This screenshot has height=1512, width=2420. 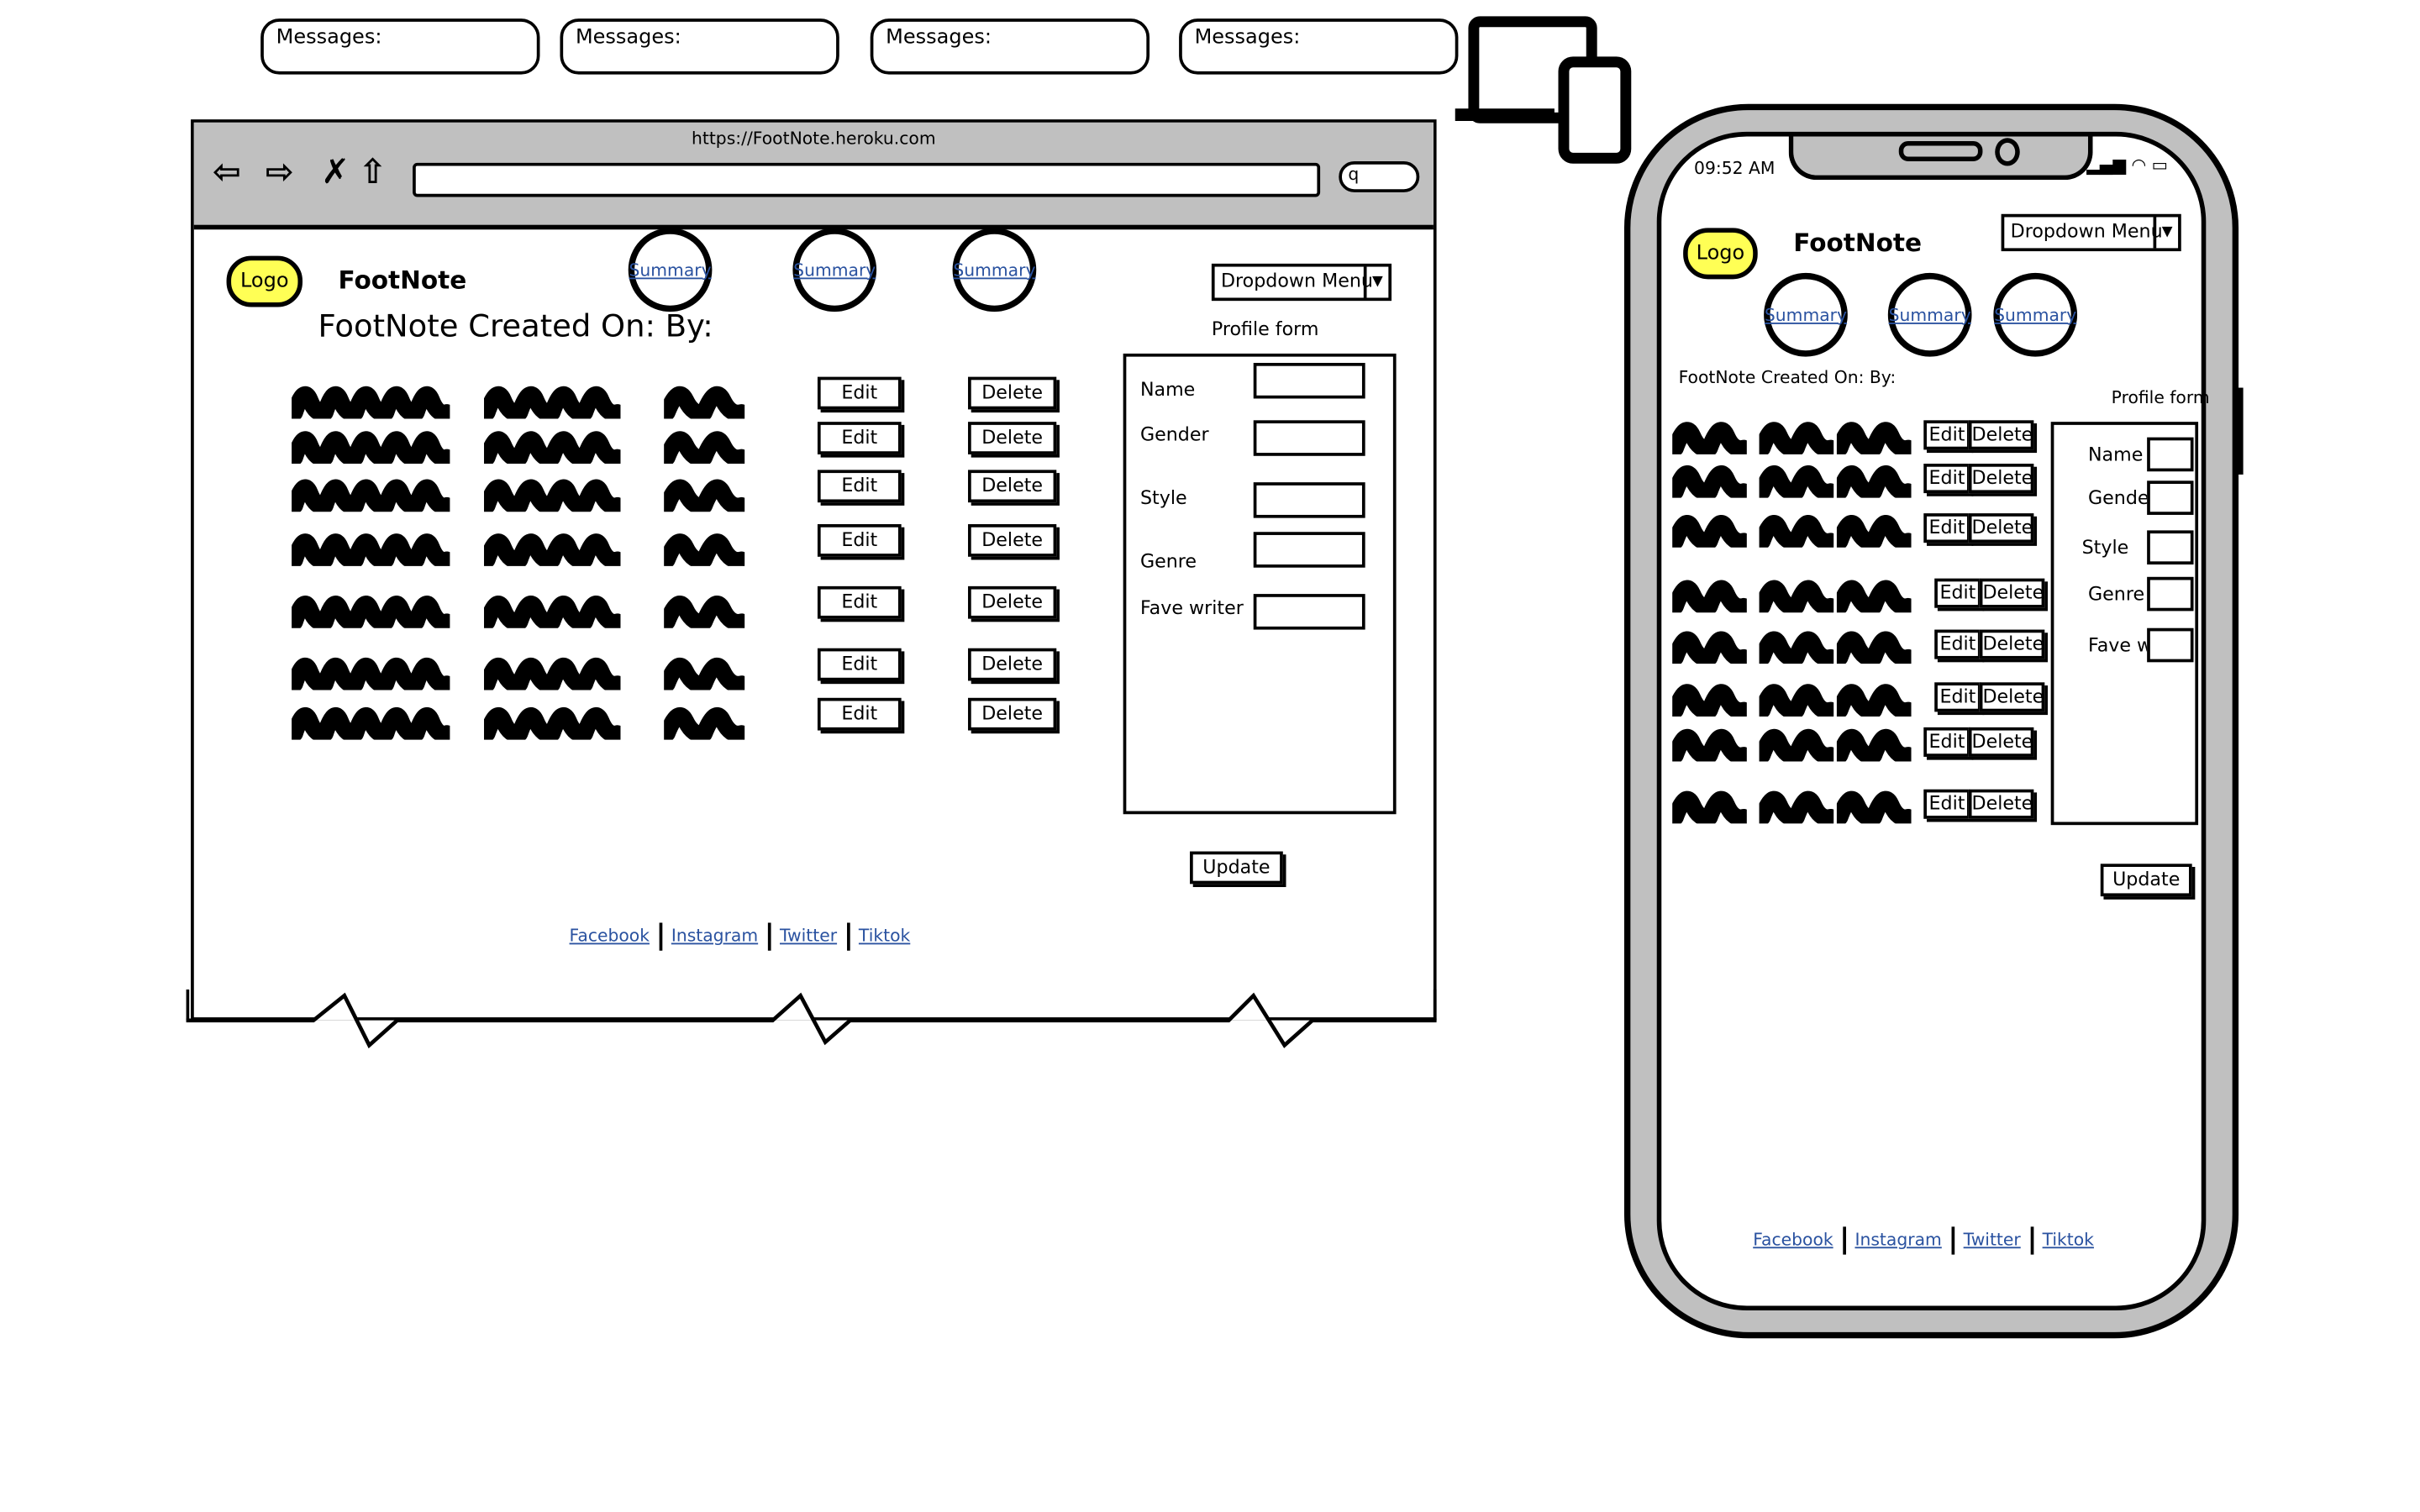 I want to click on forward-arrow-icon: ⇨, so click(x=280, y=173).